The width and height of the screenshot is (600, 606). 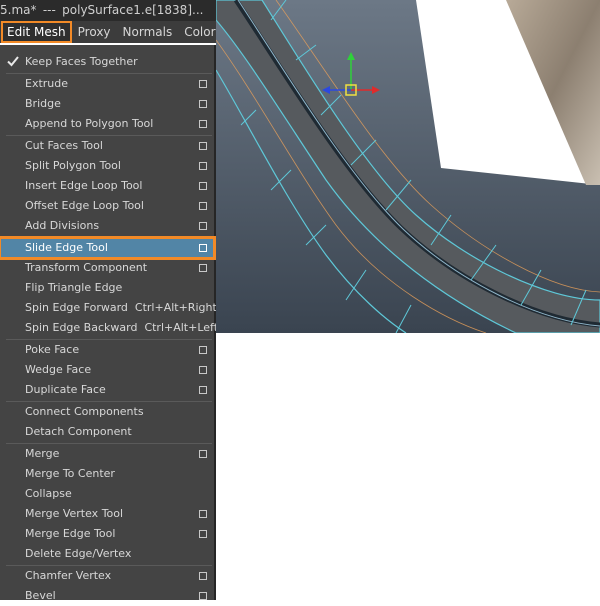 I want to click on menu-item-merge: Merge, so click(x=107, y=454).